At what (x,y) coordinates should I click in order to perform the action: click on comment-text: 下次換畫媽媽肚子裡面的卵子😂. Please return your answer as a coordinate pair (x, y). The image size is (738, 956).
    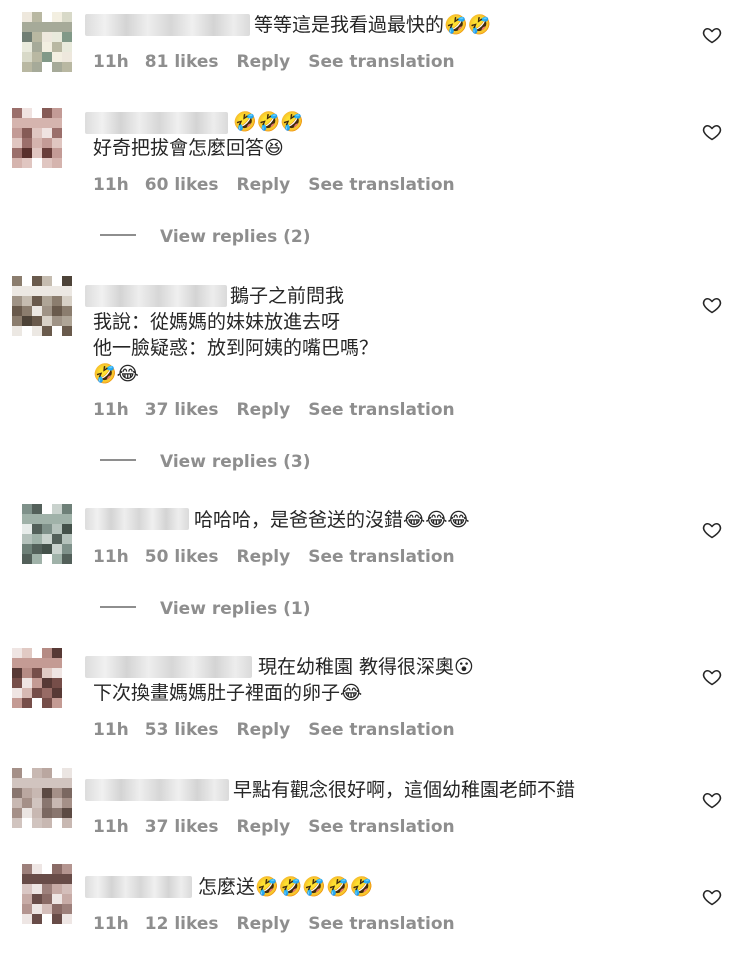
    Looking at the image, I should click on (228, 693).